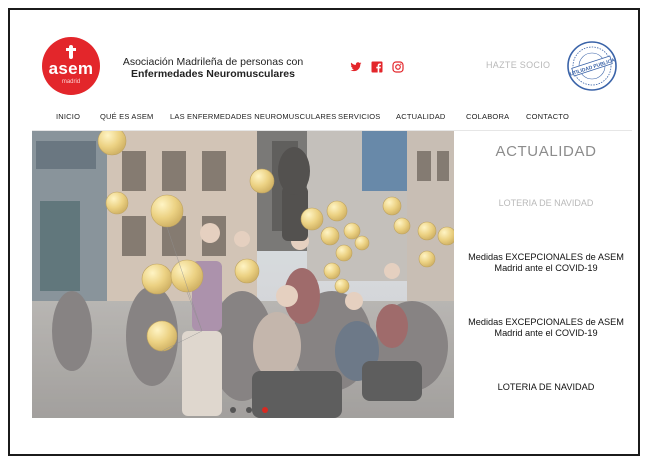 This screenshot has height=463, width=648. Describe the element at coordinates (546, 387) in the screenshot. I see `news-item-loteria-2: LOTERIA DE NAVIDAD` at that location.